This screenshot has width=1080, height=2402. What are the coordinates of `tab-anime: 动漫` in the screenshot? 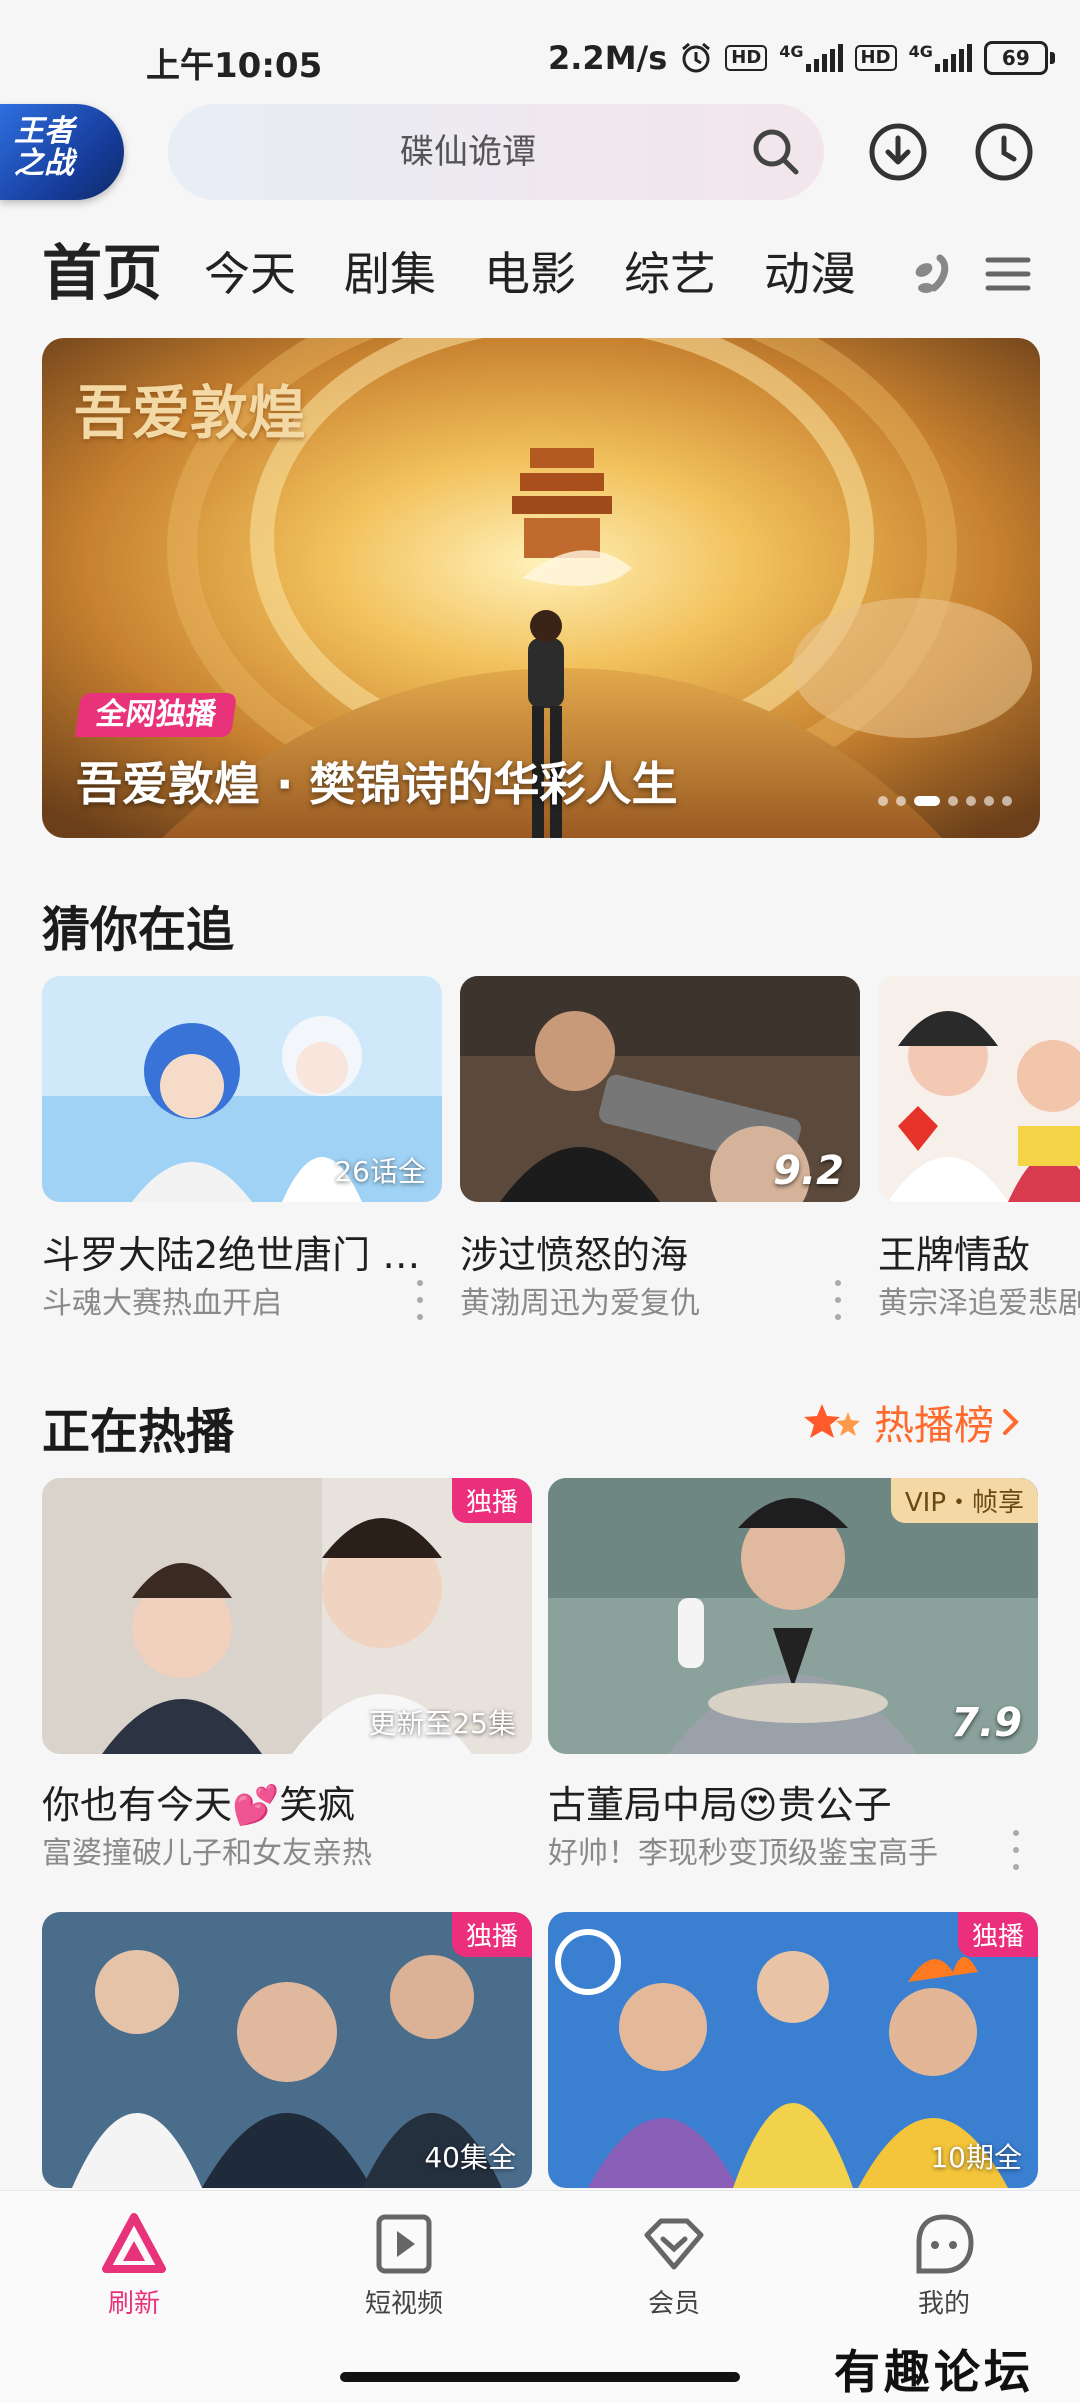 It's located at (810, 274).